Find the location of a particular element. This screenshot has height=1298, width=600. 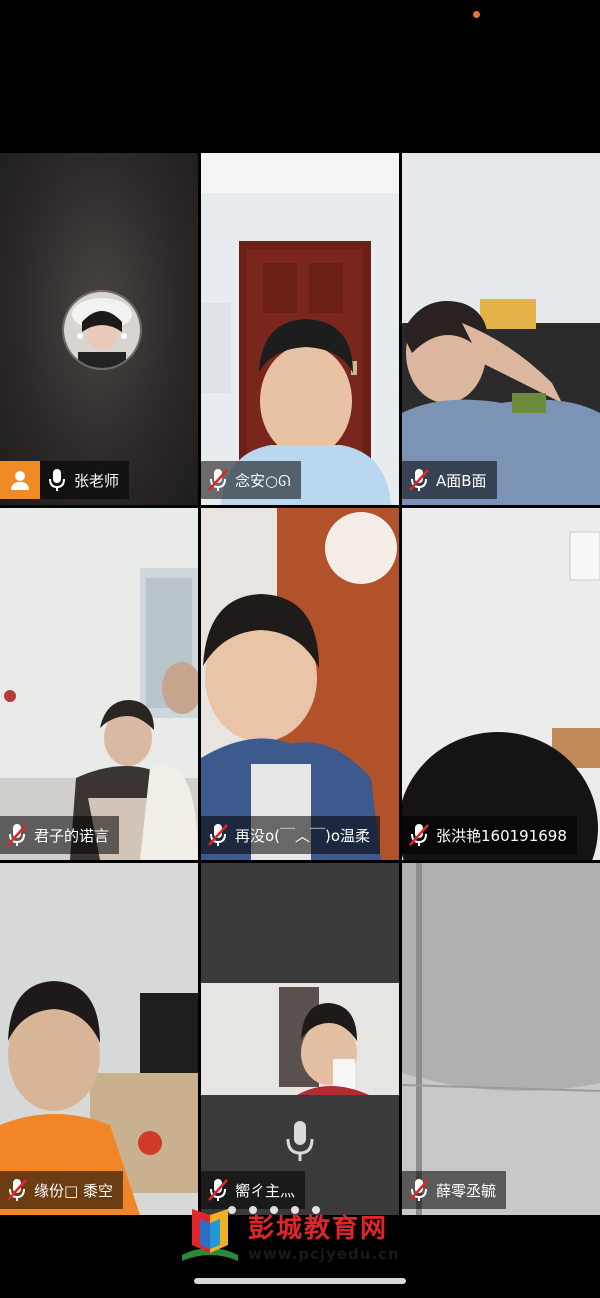

participant-tile-8: 嚮ㄔ主灬 is located at coordinates (300, 1039).